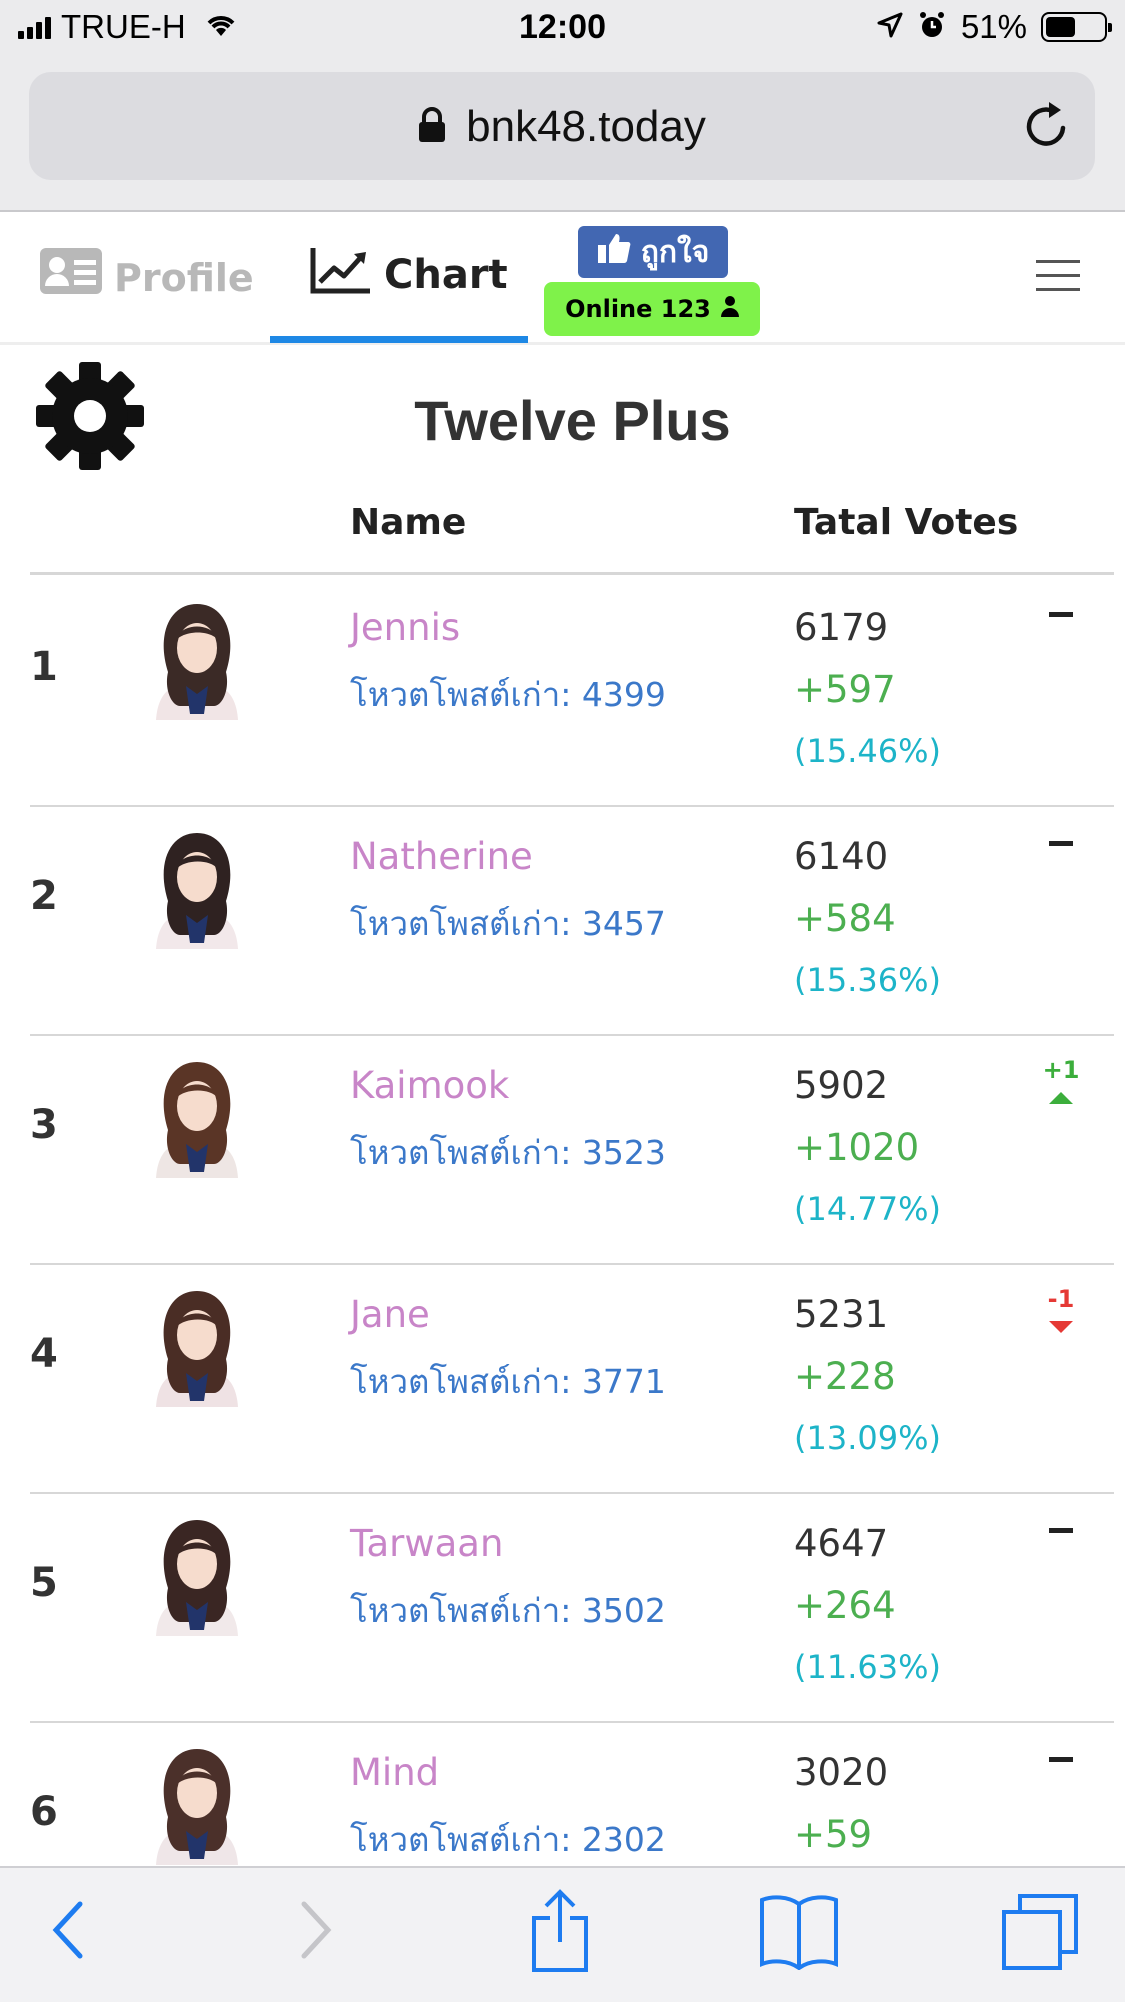  Describe the element at coordinates (845, 689) in the screenshot. I see `vote-gain: +597` at that location.